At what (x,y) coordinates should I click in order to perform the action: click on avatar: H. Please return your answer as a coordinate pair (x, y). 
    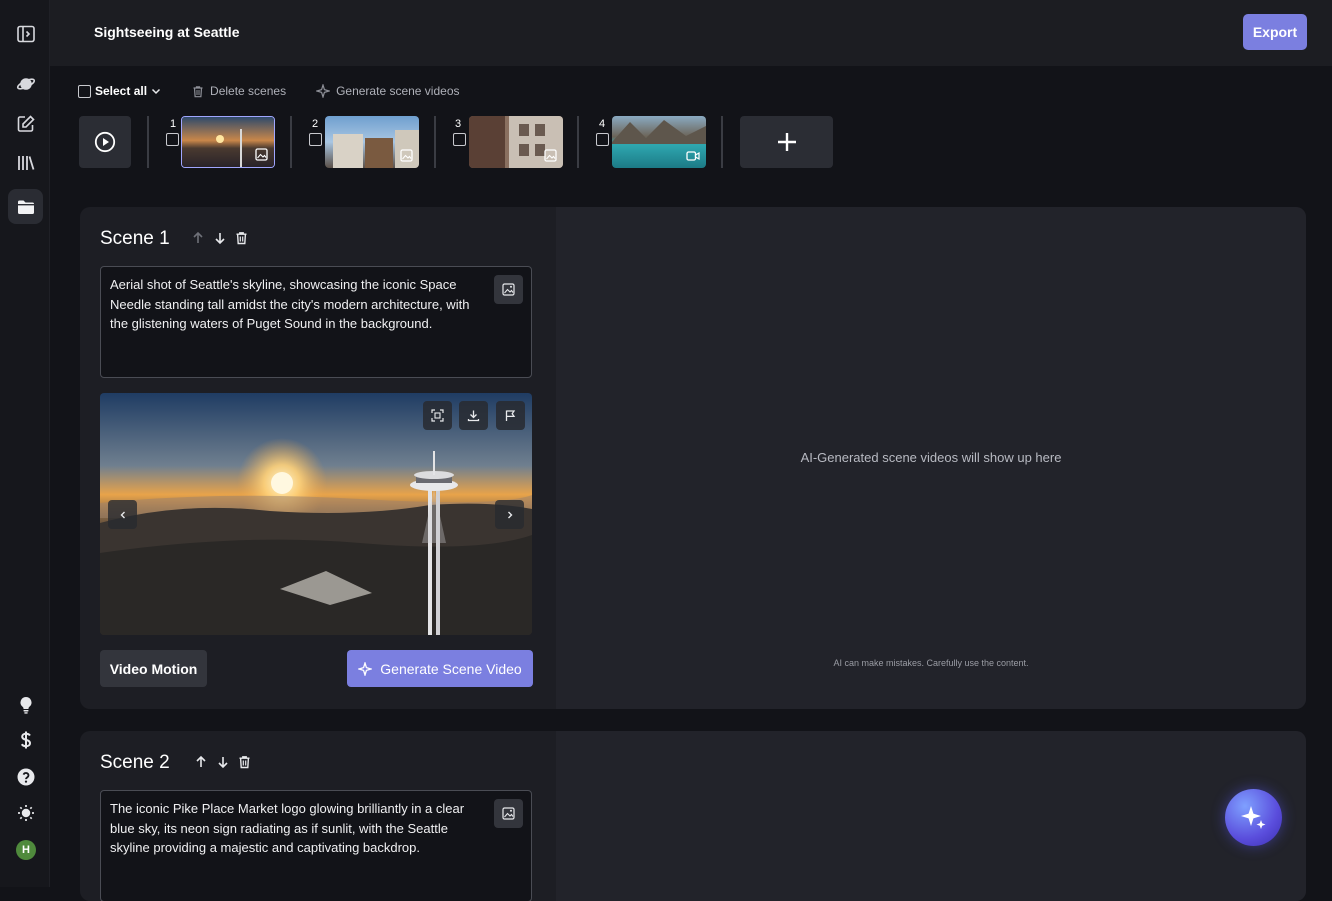
    Looking at the image, I should click on (26, 850).